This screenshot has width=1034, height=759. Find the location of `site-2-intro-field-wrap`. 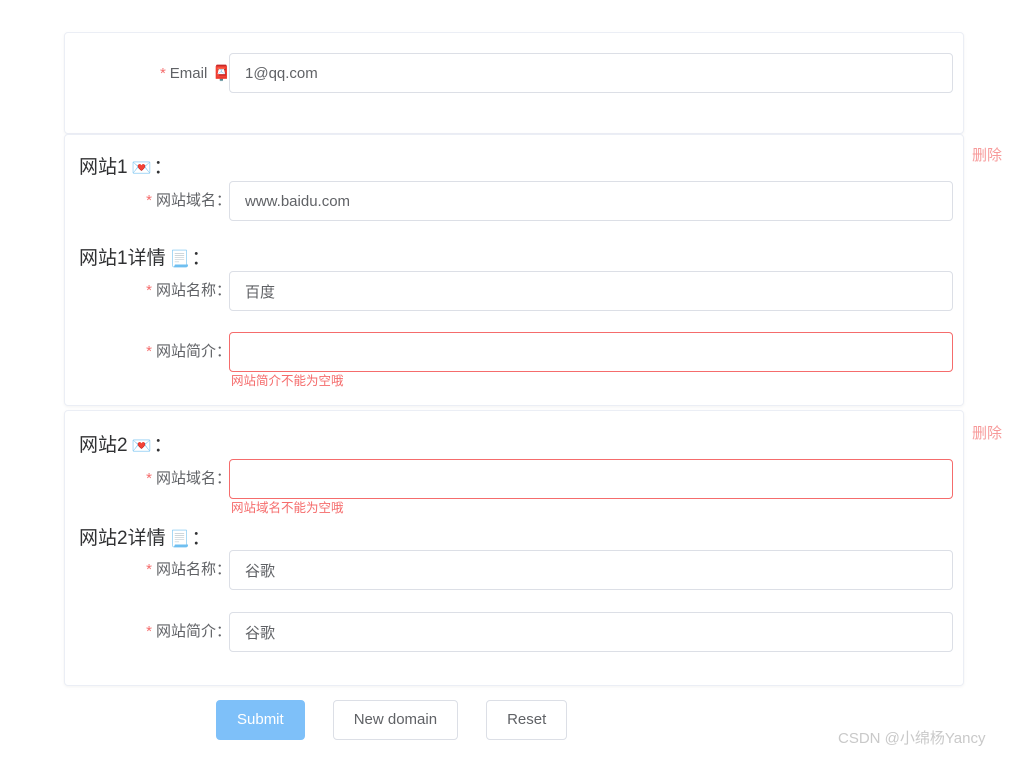

site-2-intro-field-wrap is located at coordinates (591, 632).